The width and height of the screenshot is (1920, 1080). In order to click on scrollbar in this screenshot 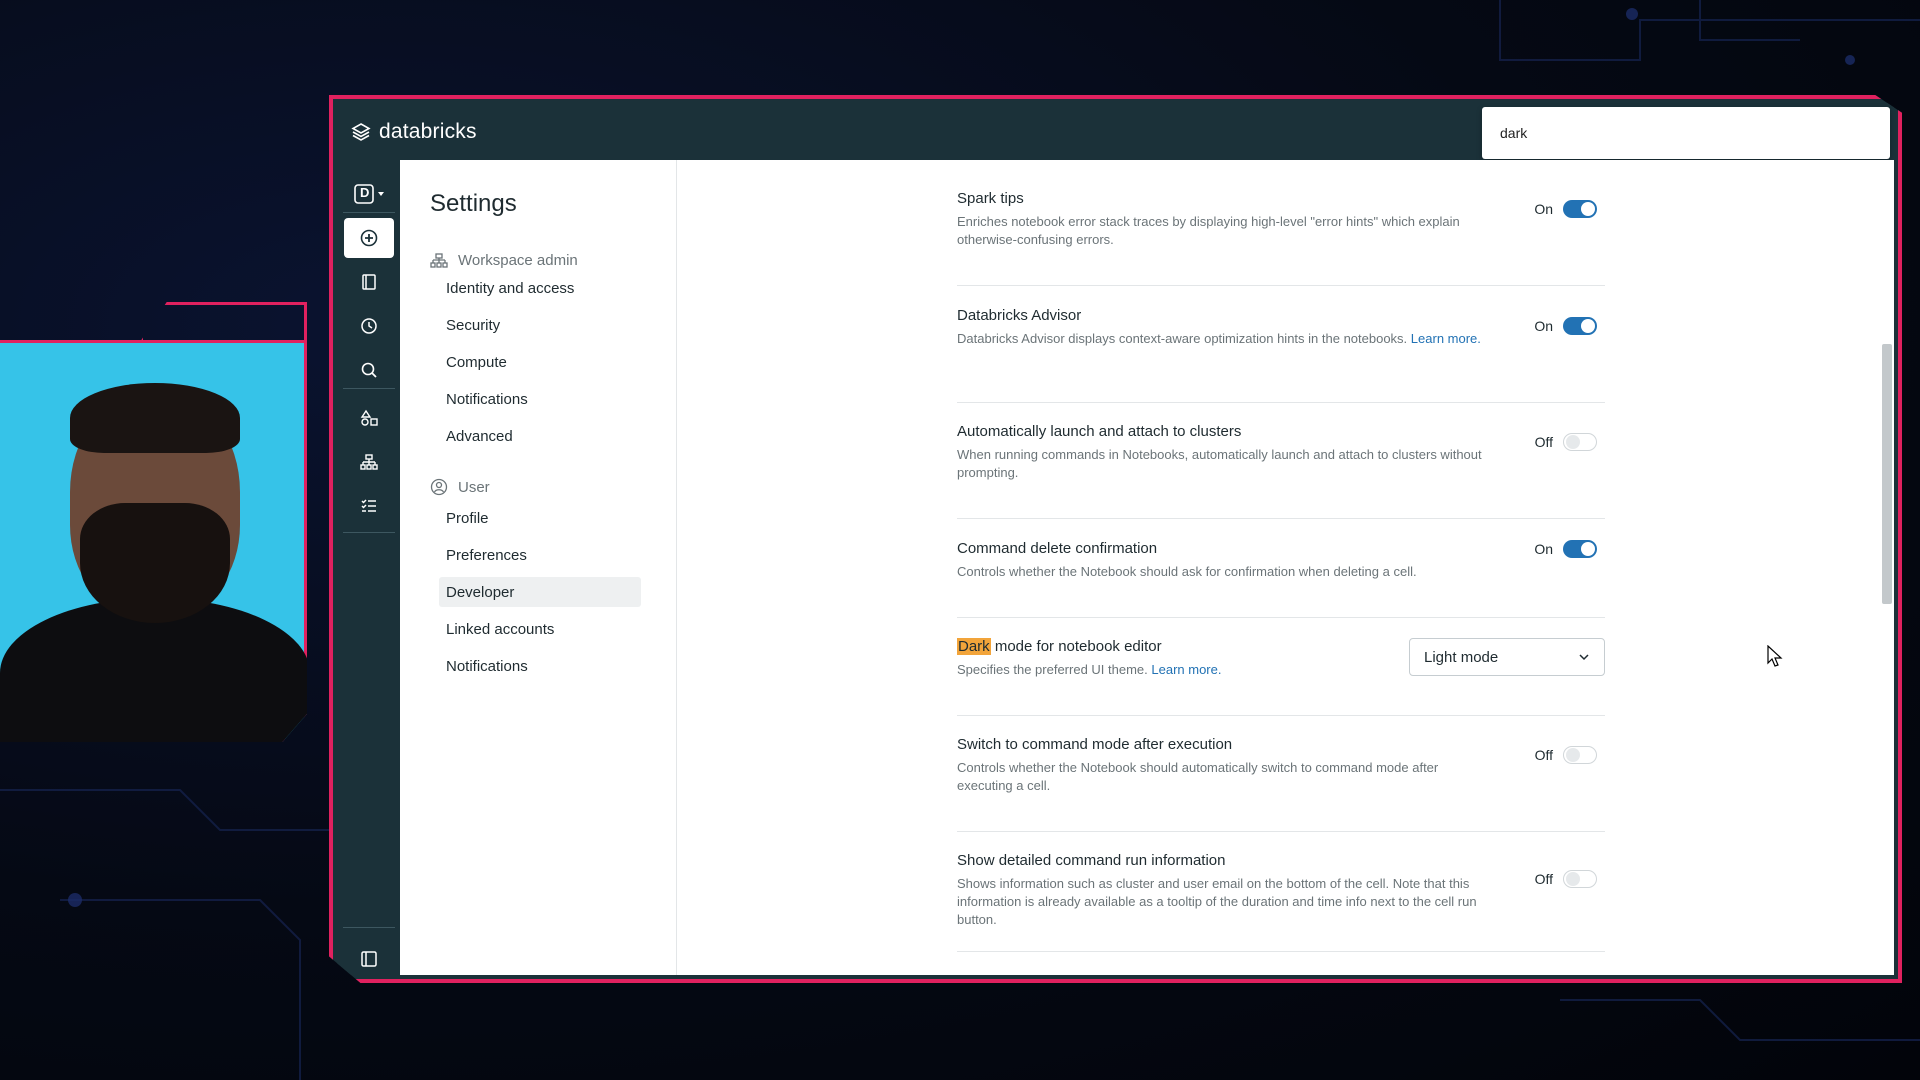, I will do `click(1887, 567)`.